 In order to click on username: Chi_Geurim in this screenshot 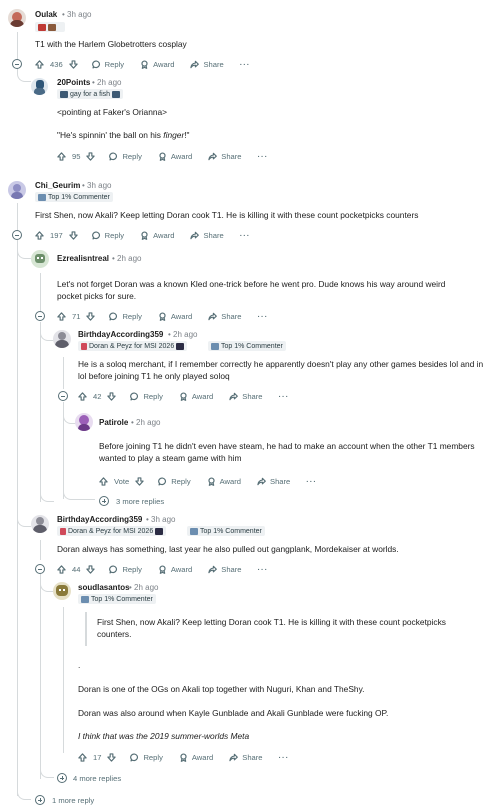, I will do `click(57, 185)`.